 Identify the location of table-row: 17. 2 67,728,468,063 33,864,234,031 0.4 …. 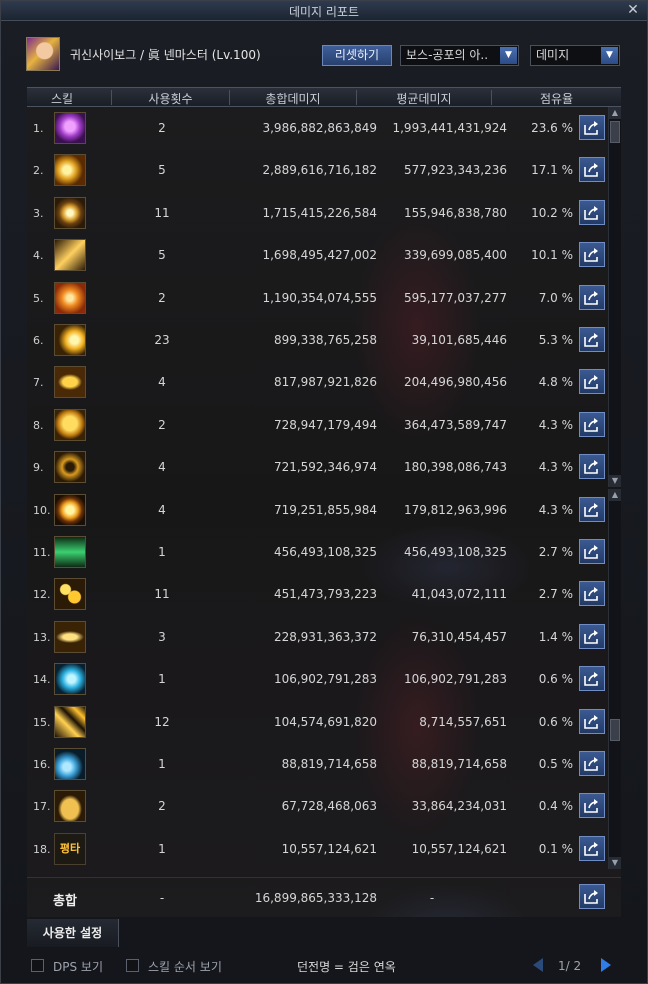
(317, 806).